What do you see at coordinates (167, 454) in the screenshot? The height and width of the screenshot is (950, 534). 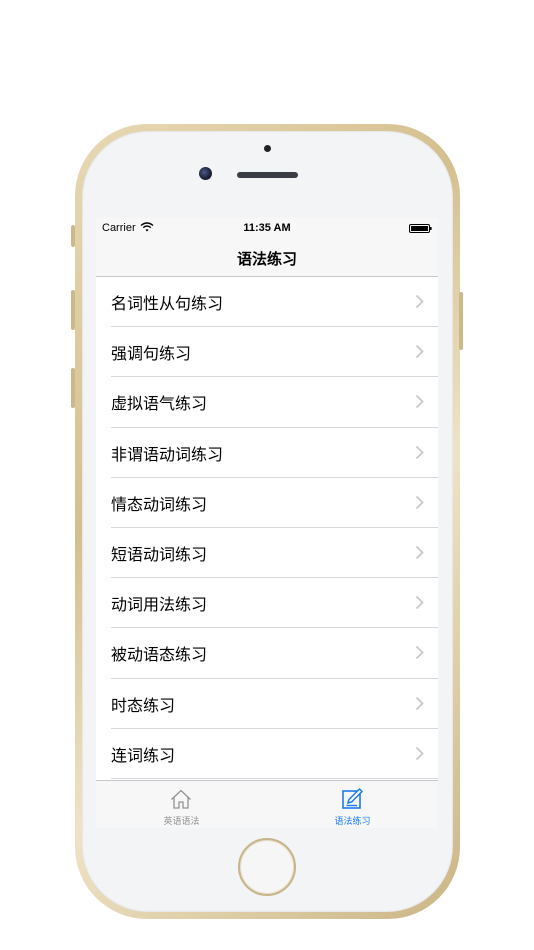 I see `list-item-label: 非谓语动词练习` at bounding box center [167, 454].